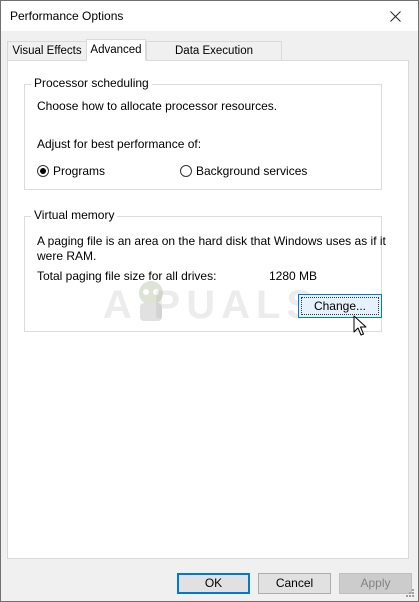 The width and height of the screenshot is (419, 602). Describe the element at coordinates (74, 215) in the screenshot. I see `virtual-memory-title: Virtual memory` at that location.